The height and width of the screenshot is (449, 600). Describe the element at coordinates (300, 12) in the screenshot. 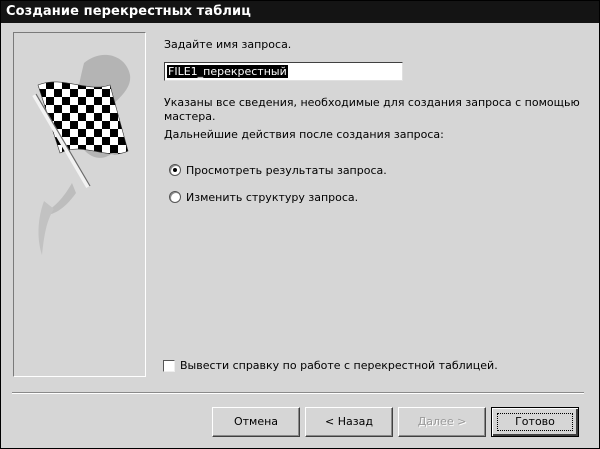

I see `title-bar: Создание перекрестных таблиц` at that location.